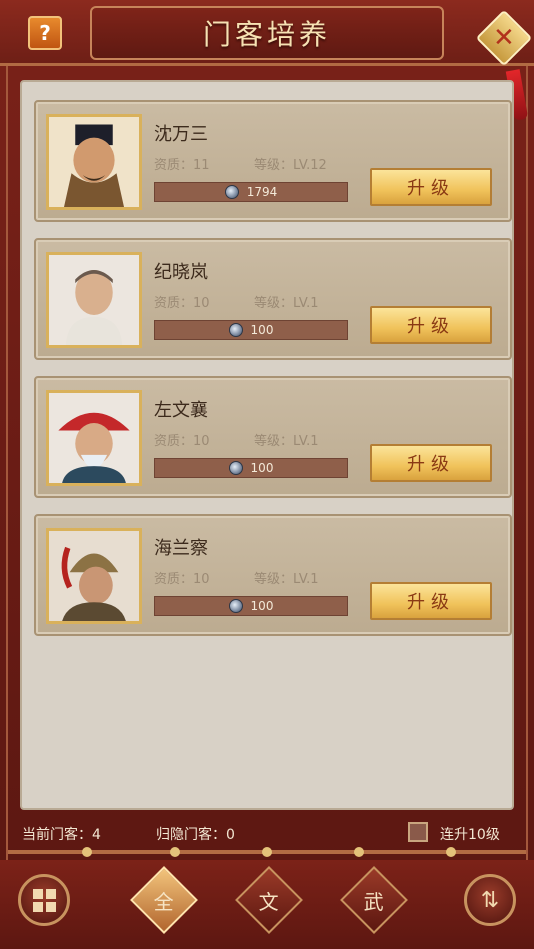  I want to click on retainer-card: 纪晓岚 资质：10 等级：LV.1 100 升级, so click(273, 299).